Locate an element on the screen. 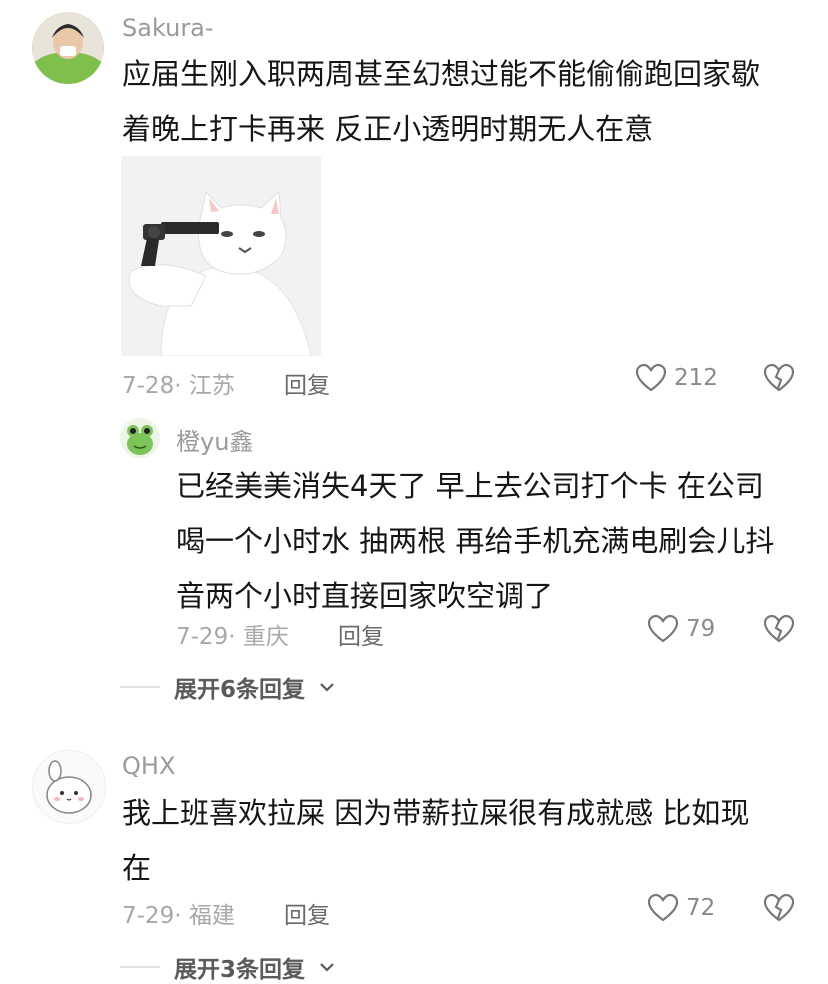 This screenshot has height=984, width=828. comment-image is located at coordinates (221, 256).